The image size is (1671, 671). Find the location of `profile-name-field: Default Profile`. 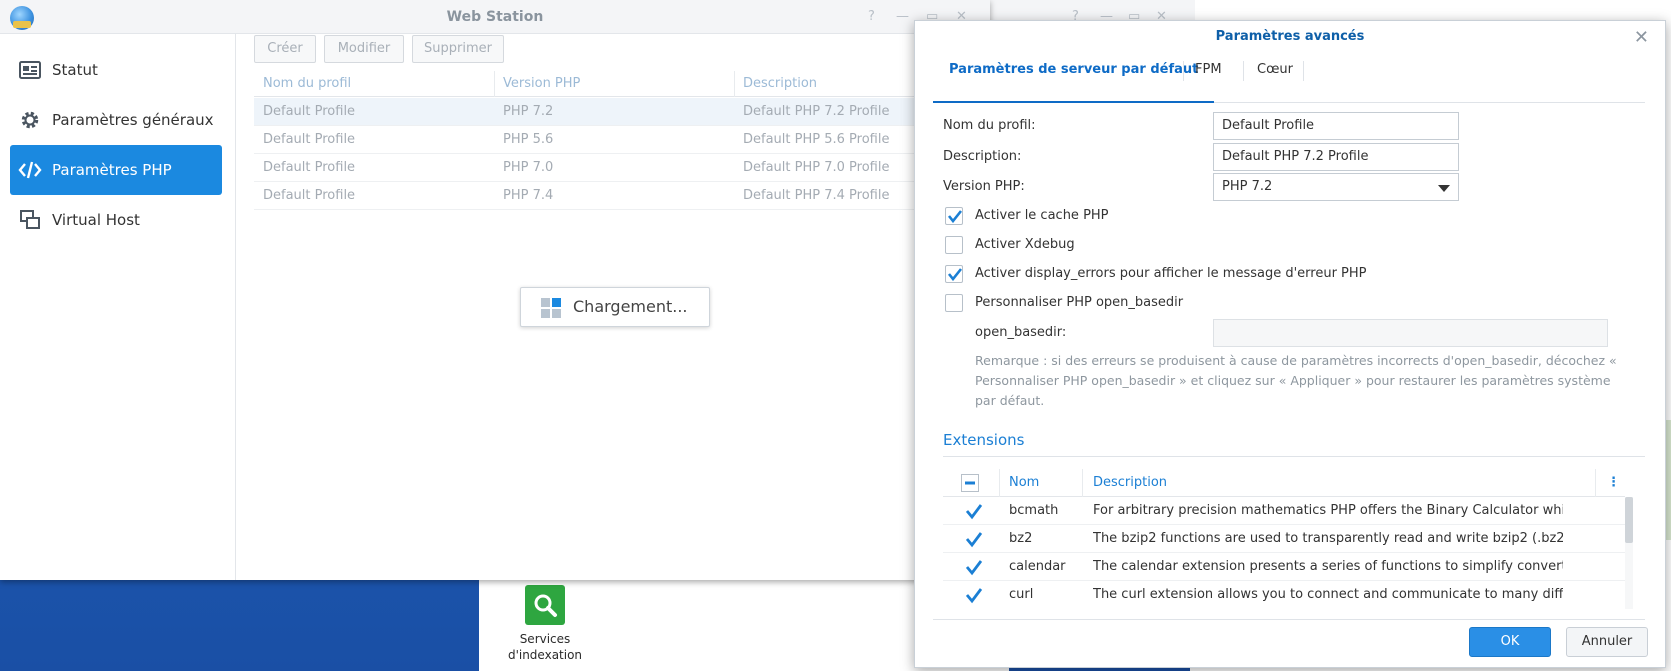

profile-name-field: Default Profile is located at coordinates (1336, 126).